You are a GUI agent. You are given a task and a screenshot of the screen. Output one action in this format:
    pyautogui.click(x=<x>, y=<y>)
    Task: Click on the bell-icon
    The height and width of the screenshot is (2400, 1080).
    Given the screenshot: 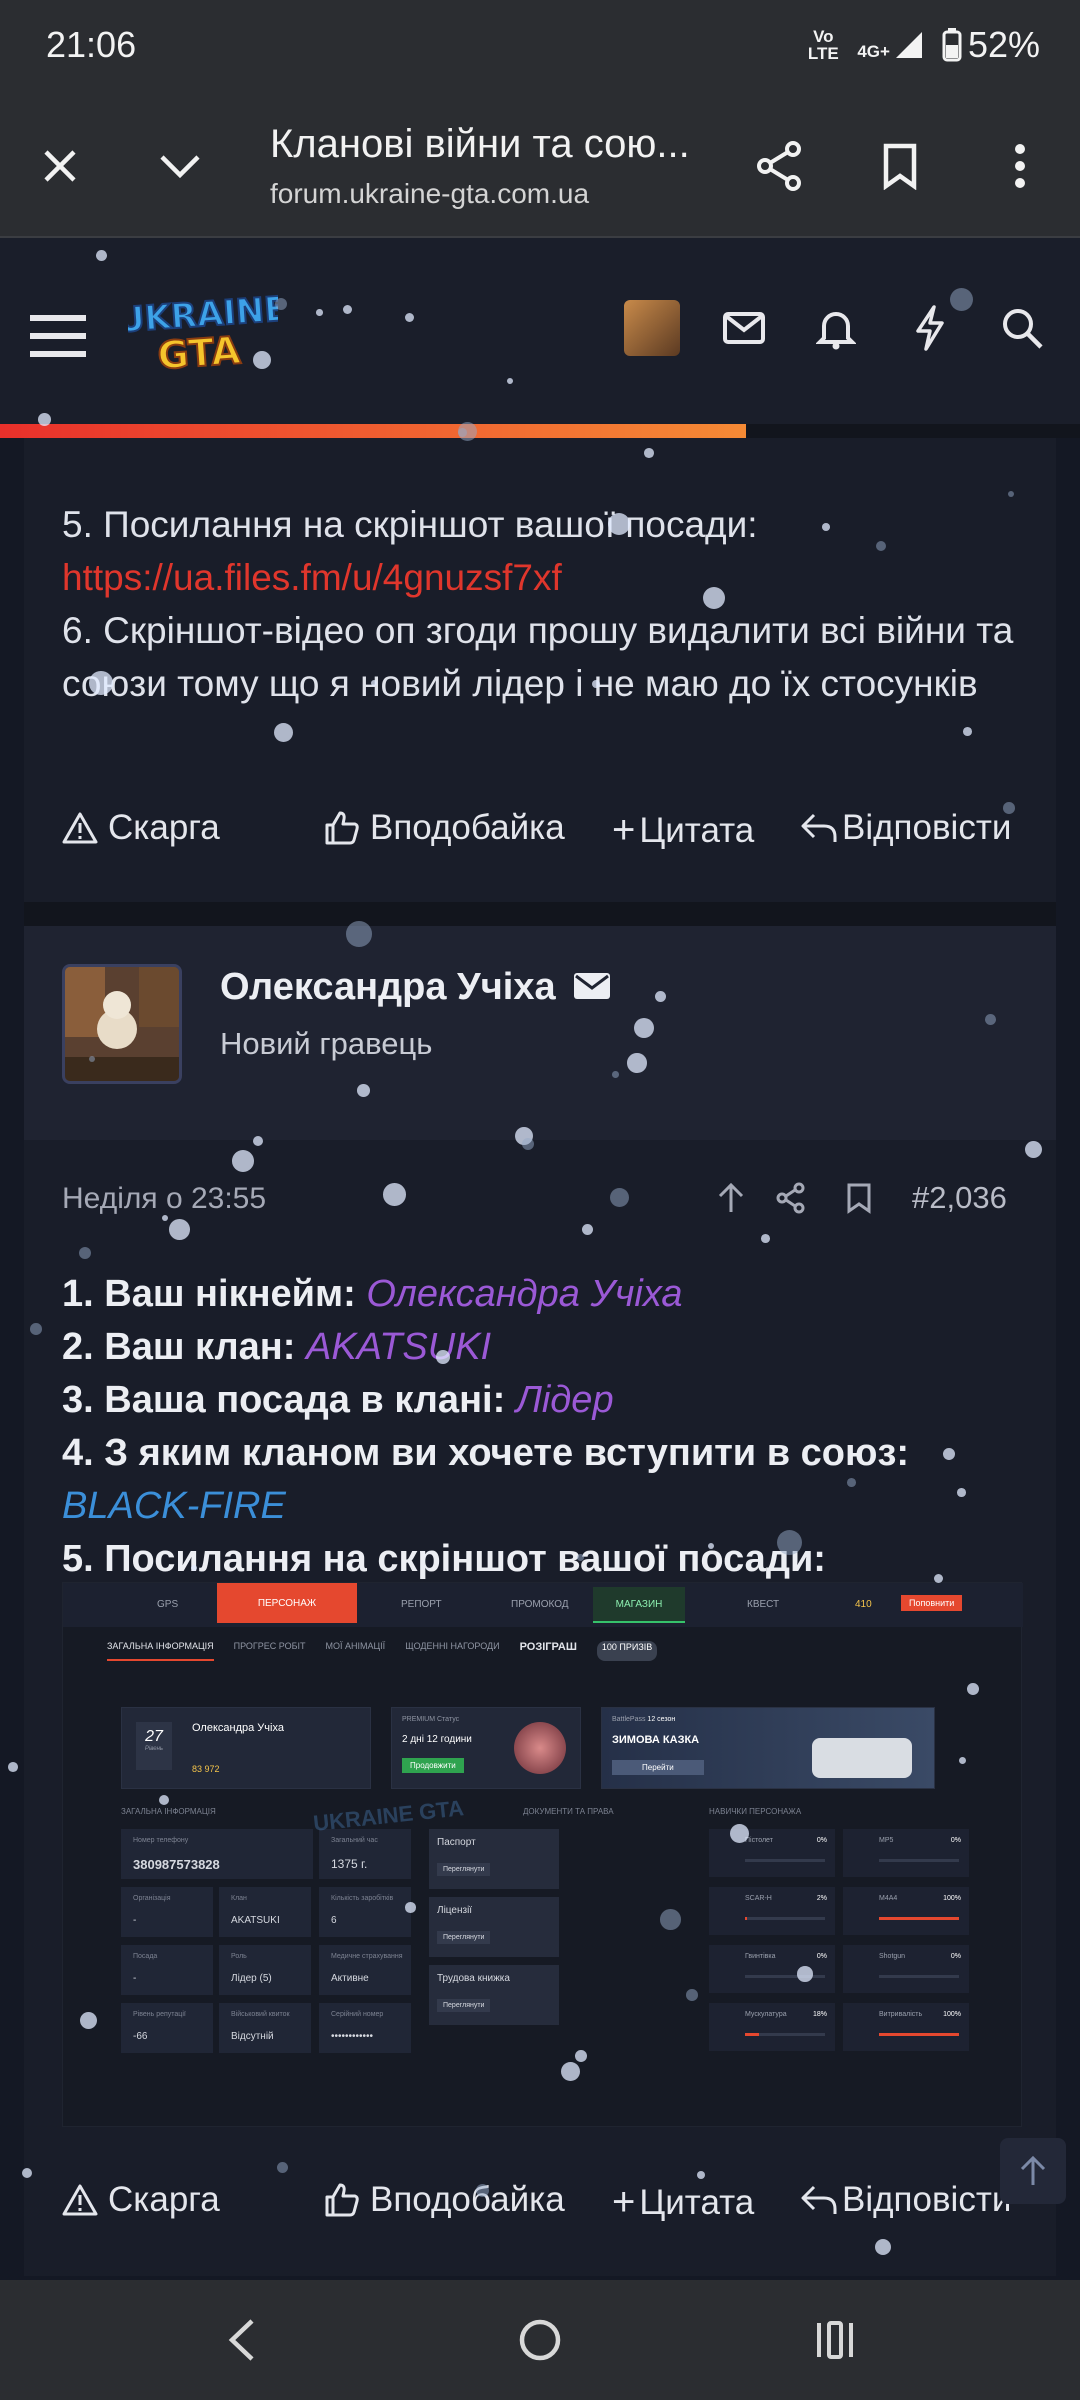 What is the action you would take?
    pyautogui.click(x=836, y=328)
    